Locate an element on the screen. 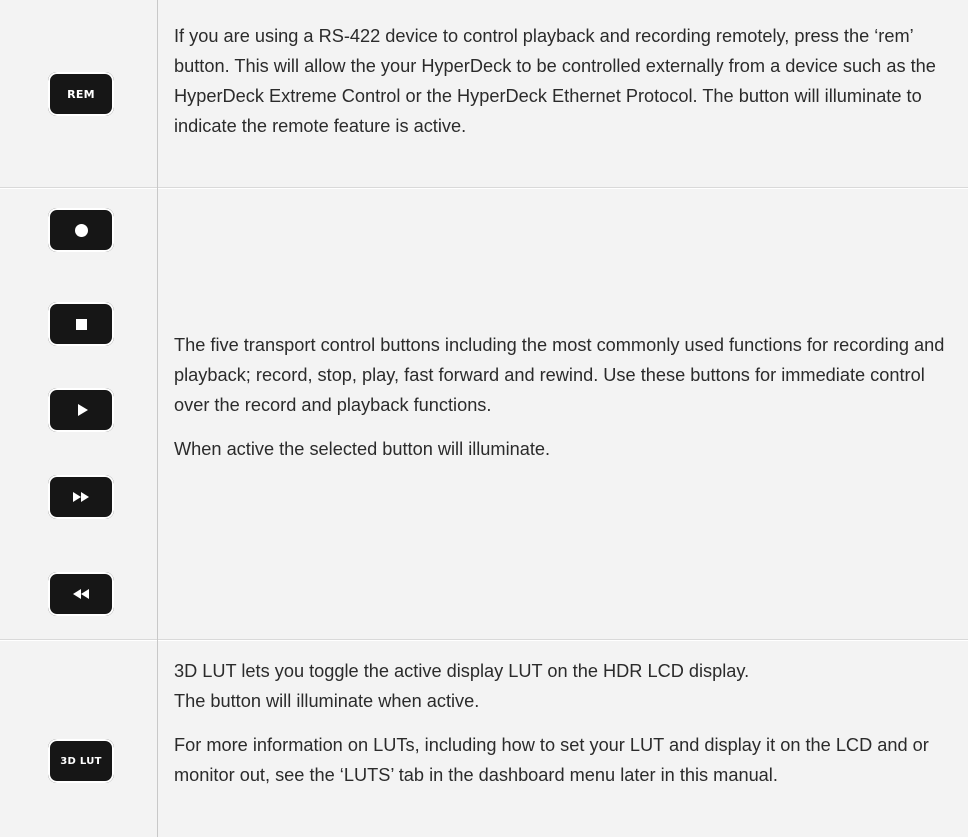 The width and height of the screenshot is (968, 837). play-icon is located at coordinates (82, 410).